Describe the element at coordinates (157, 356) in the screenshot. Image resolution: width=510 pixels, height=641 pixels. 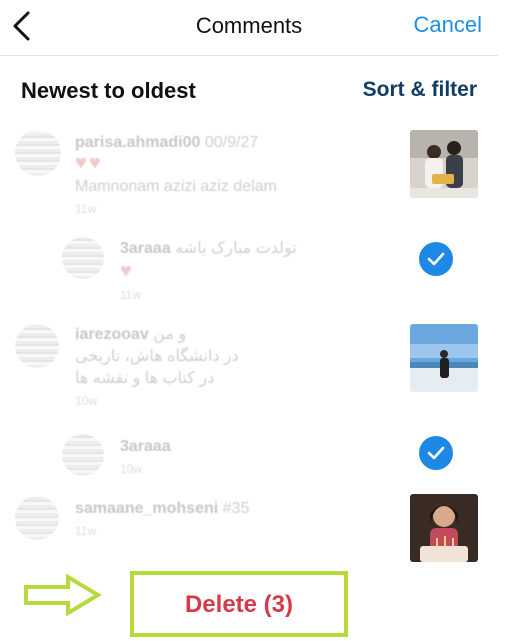
I see `comment-text: در دانشگاه هاش، تاریخی` at that location.